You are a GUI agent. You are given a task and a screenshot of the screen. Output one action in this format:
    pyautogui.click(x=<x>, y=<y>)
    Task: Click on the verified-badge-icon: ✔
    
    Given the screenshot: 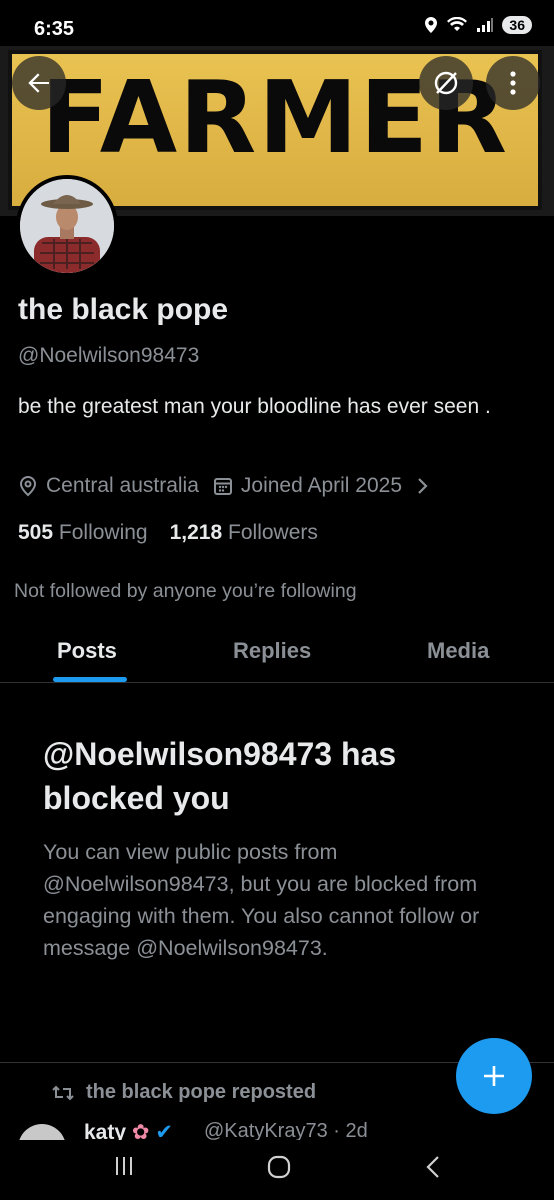 What is the action you would take?
    pyautogui.click(x=164, y=1130)
    